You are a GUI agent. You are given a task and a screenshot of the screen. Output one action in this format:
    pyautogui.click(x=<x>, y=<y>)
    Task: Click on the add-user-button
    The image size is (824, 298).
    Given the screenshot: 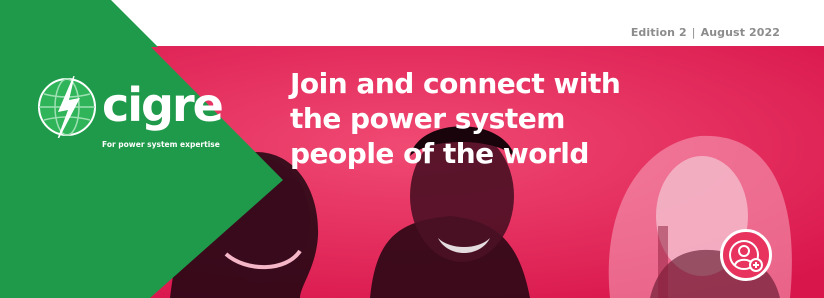 What is the action you would take?
    pyautogui.click(x=746, y=255)
    